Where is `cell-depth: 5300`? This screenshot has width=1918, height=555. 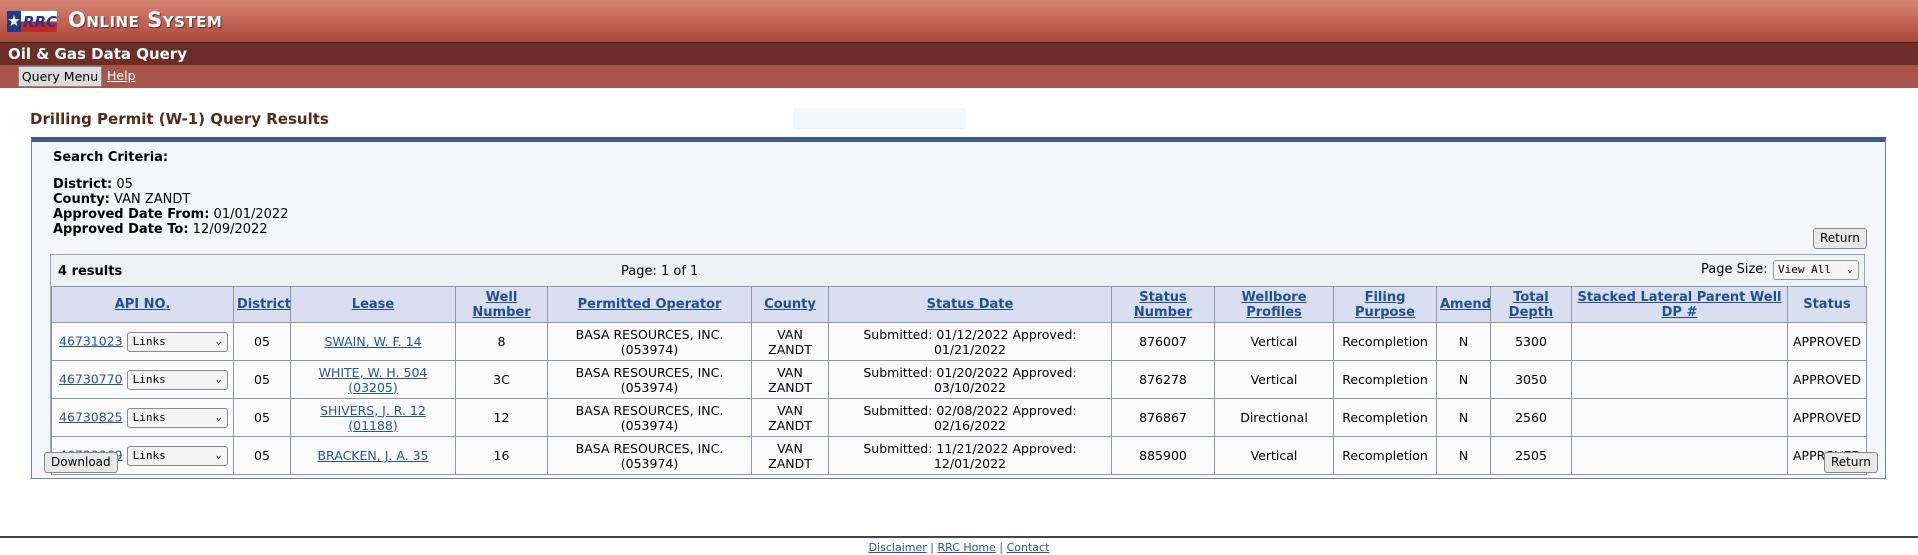 cell-depth: 5300 is located at coordinates (1531, 341).